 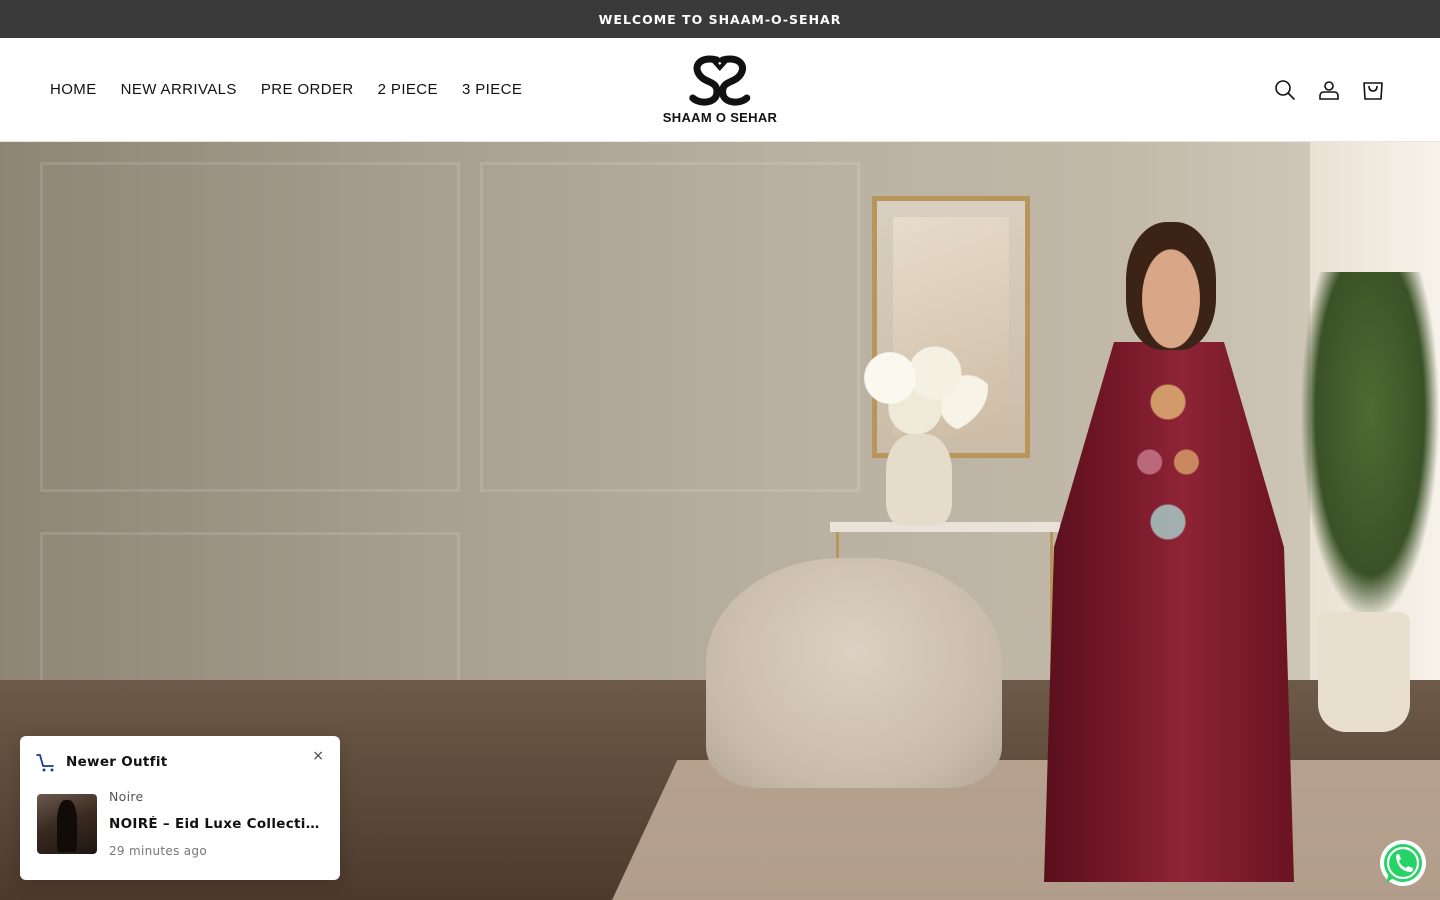 What do you see at coordinates (67, 824) in the screenshot?
I see `product-thumbnail` at bounding box center [67, 824].